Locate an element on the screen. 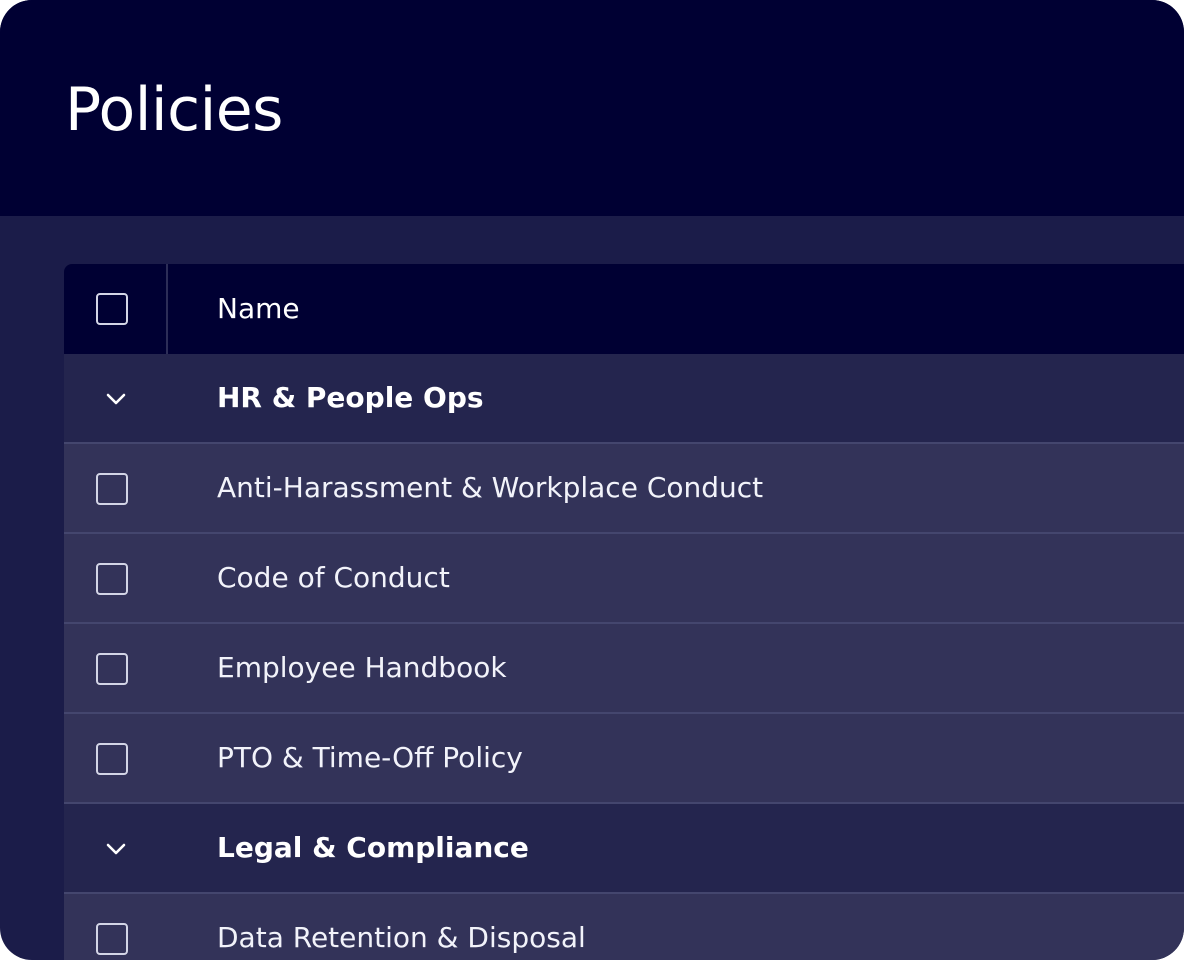 This screenshot has height=960, width=1184. page-title: Policies is located at coordinates (174, 110).